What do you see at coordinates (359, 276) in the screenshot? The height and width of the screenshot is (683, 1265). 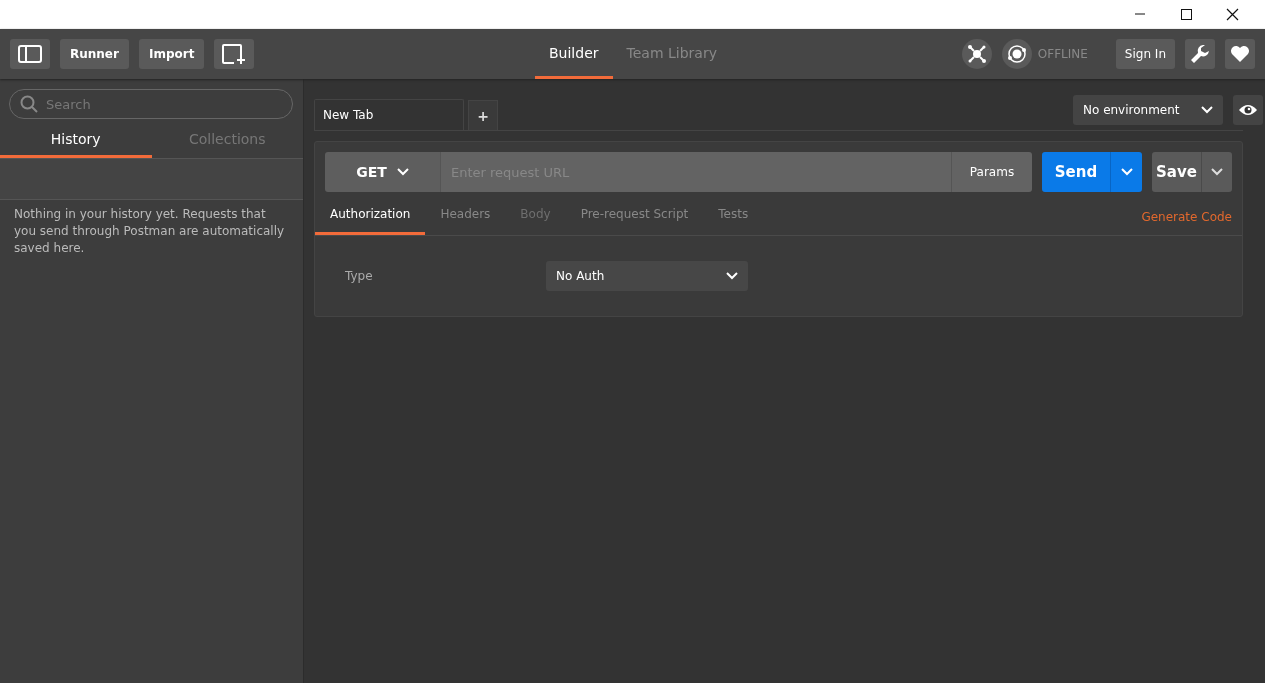 I see `auth-type-label: Type` at bounding box center [359, 276].